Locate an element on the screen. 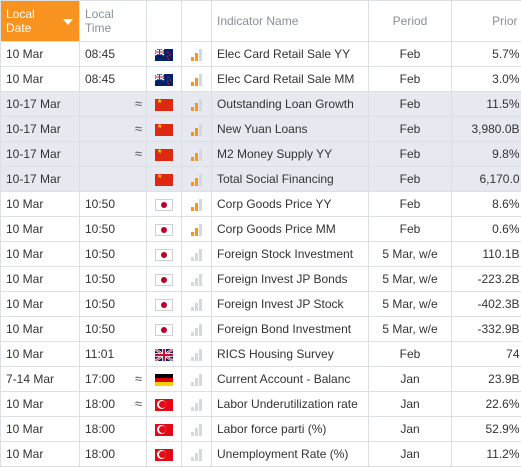 Image resolution: width=521 pixels, height=467 pixels. local-time-cell is located at coordinates (113, 179).